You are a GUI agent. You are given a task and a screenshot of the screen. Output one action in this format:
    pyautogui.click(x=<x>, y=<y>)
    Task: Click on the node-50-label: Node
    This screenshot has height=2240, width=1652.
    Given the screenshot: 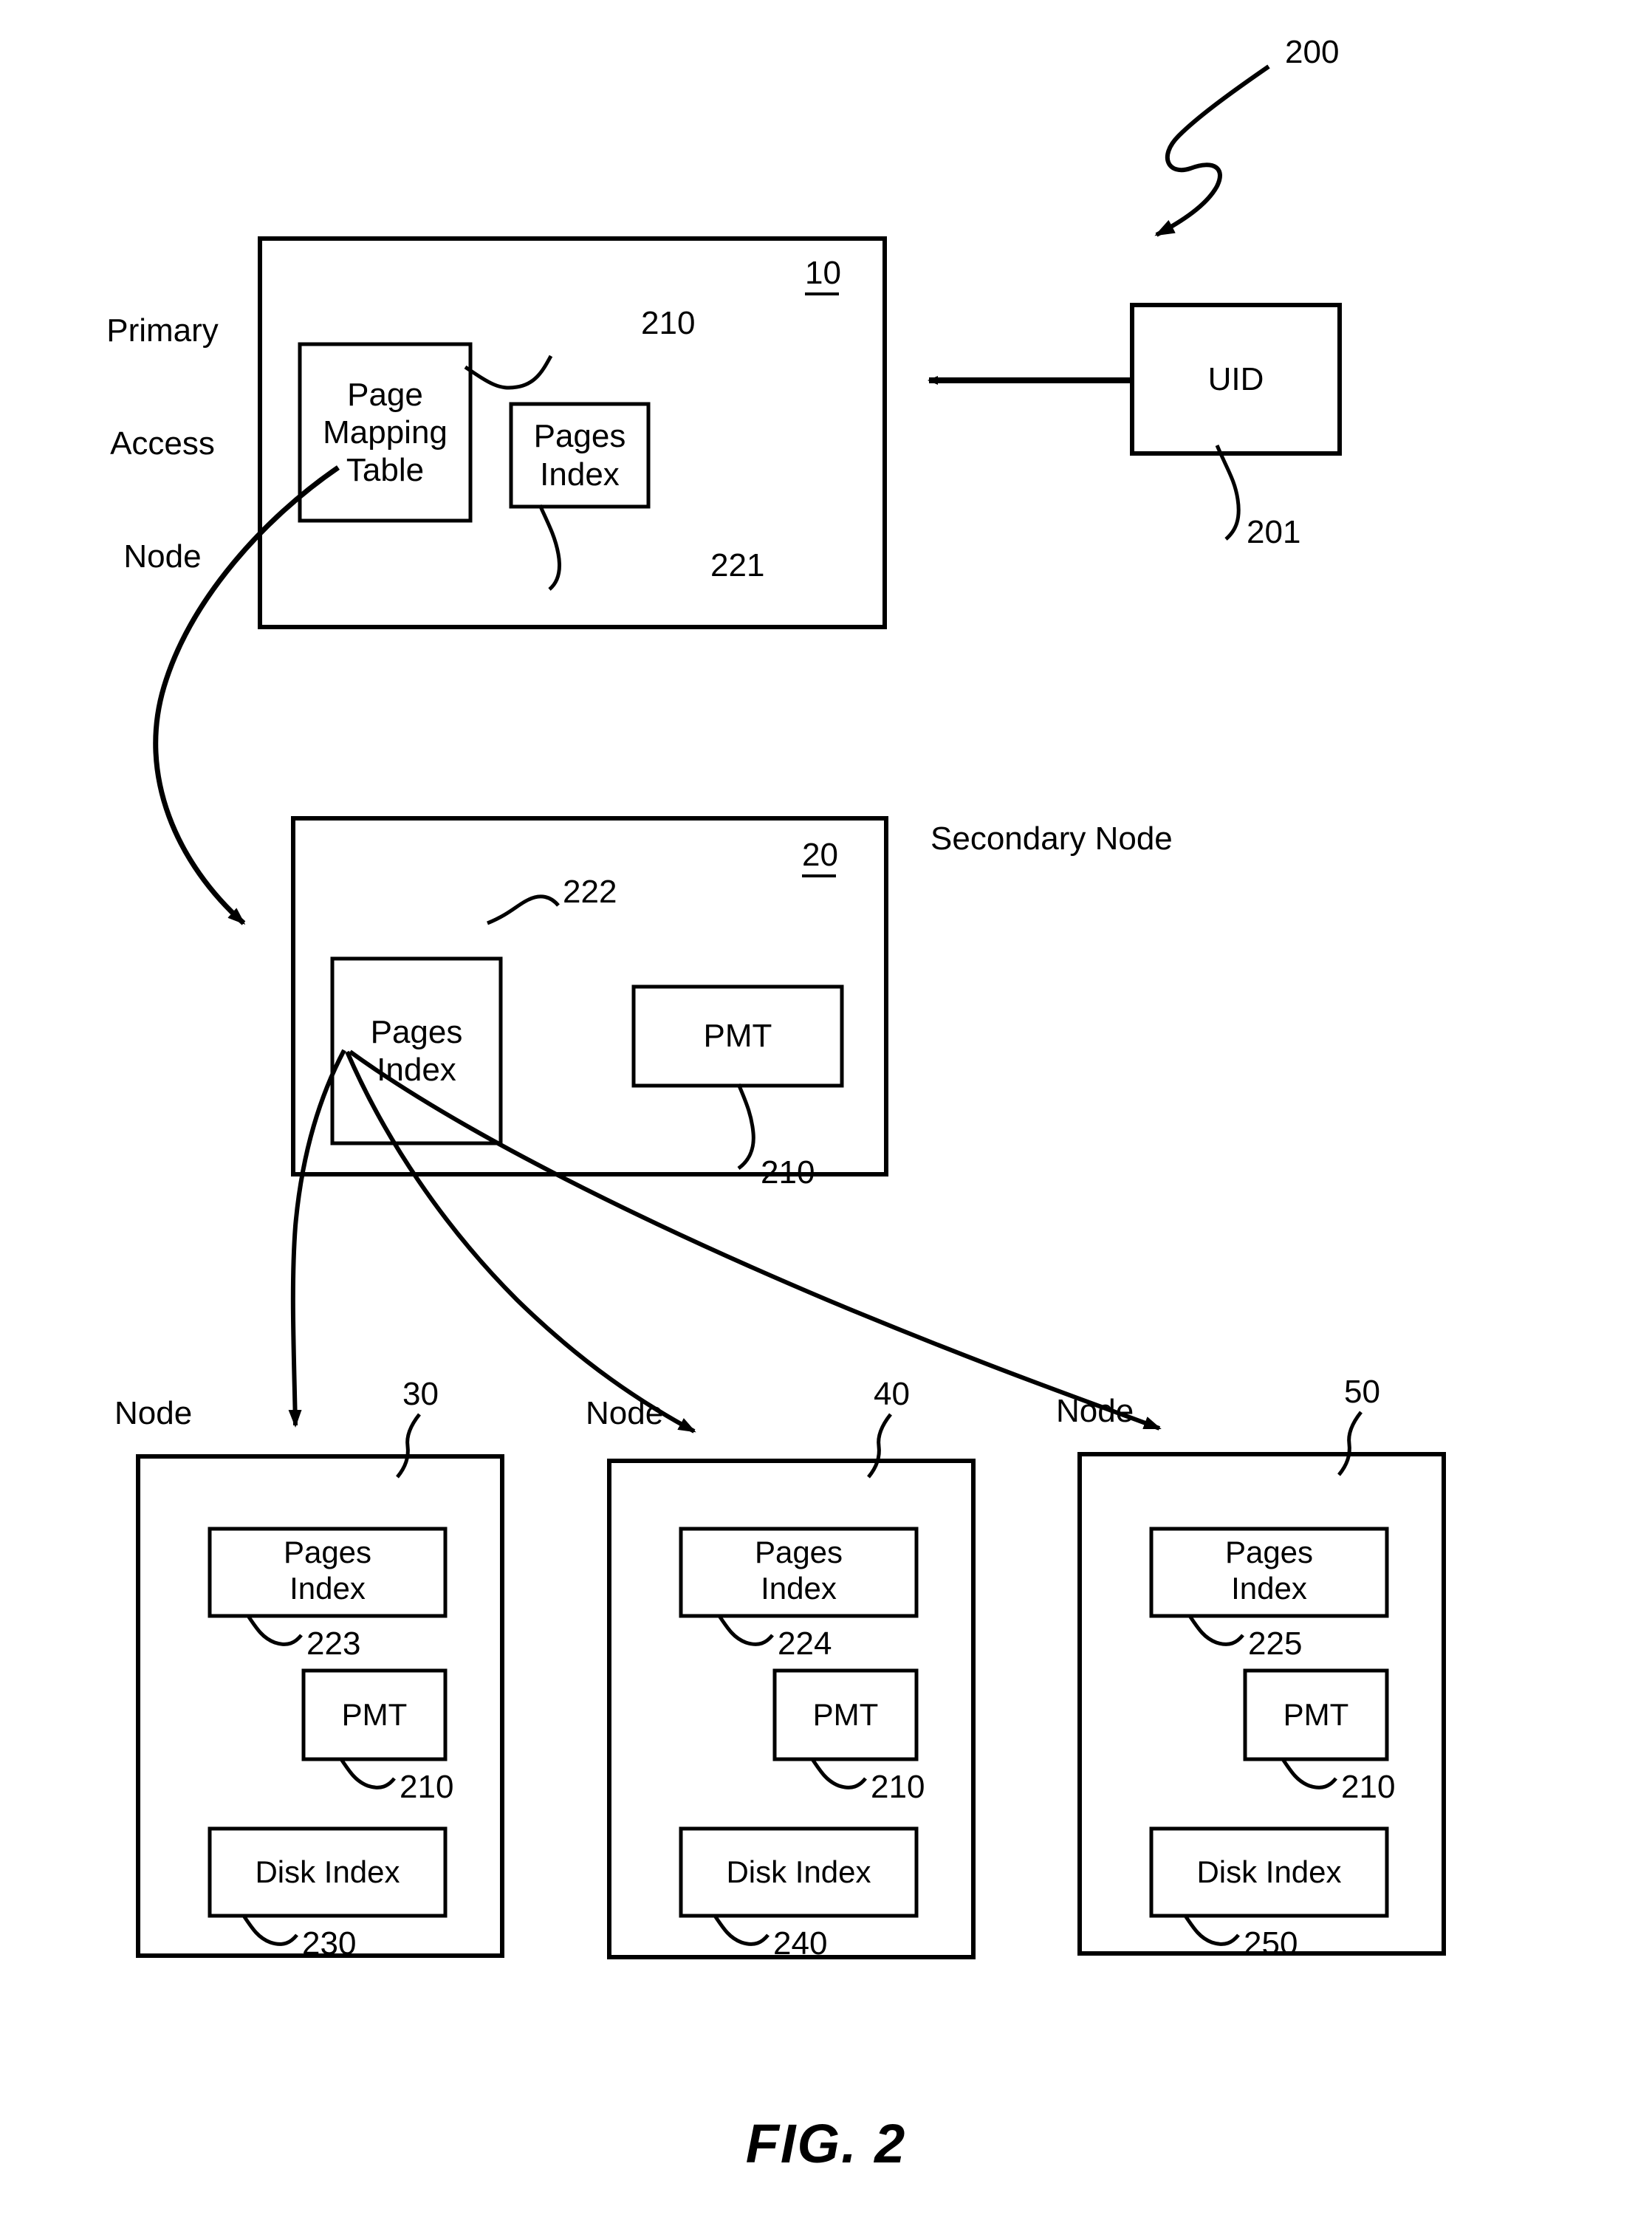 What is the action you would take?
    pyautogui.click(x=1095, y=1411)
    